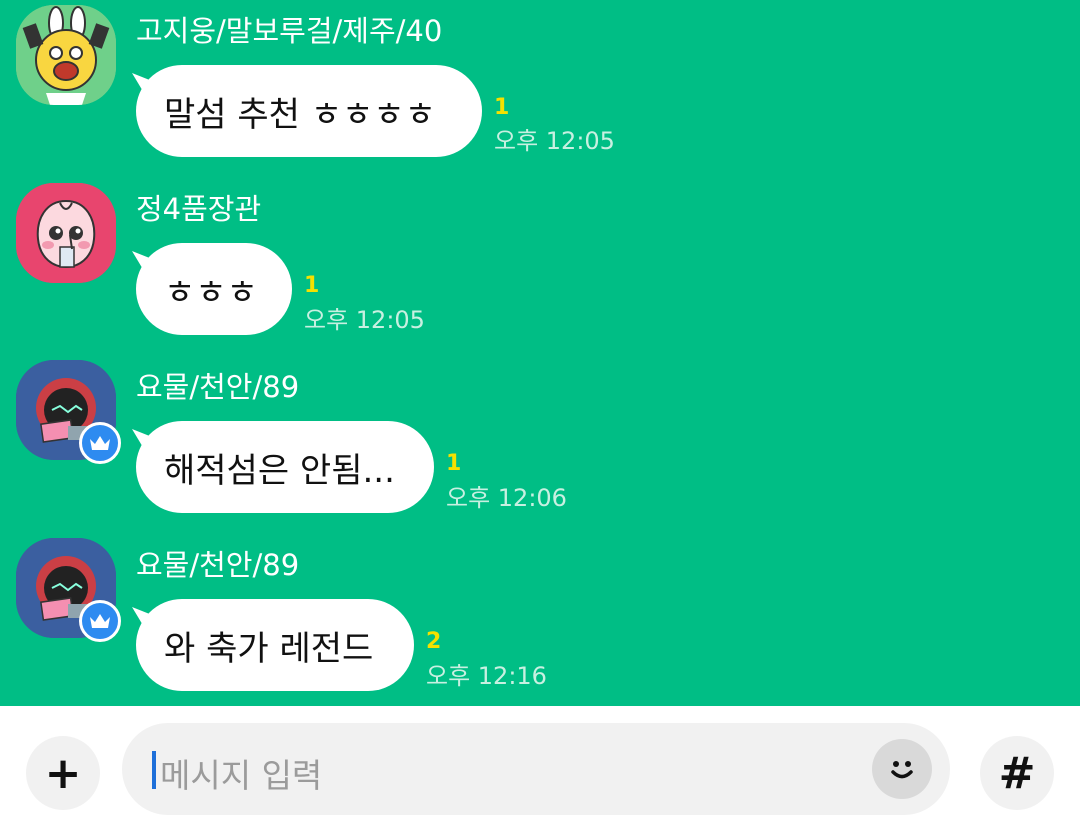  What do you see at coordinates (434, 641) in the screenshot?
I see `unread-count: 2` at bounding box center [434, 641].